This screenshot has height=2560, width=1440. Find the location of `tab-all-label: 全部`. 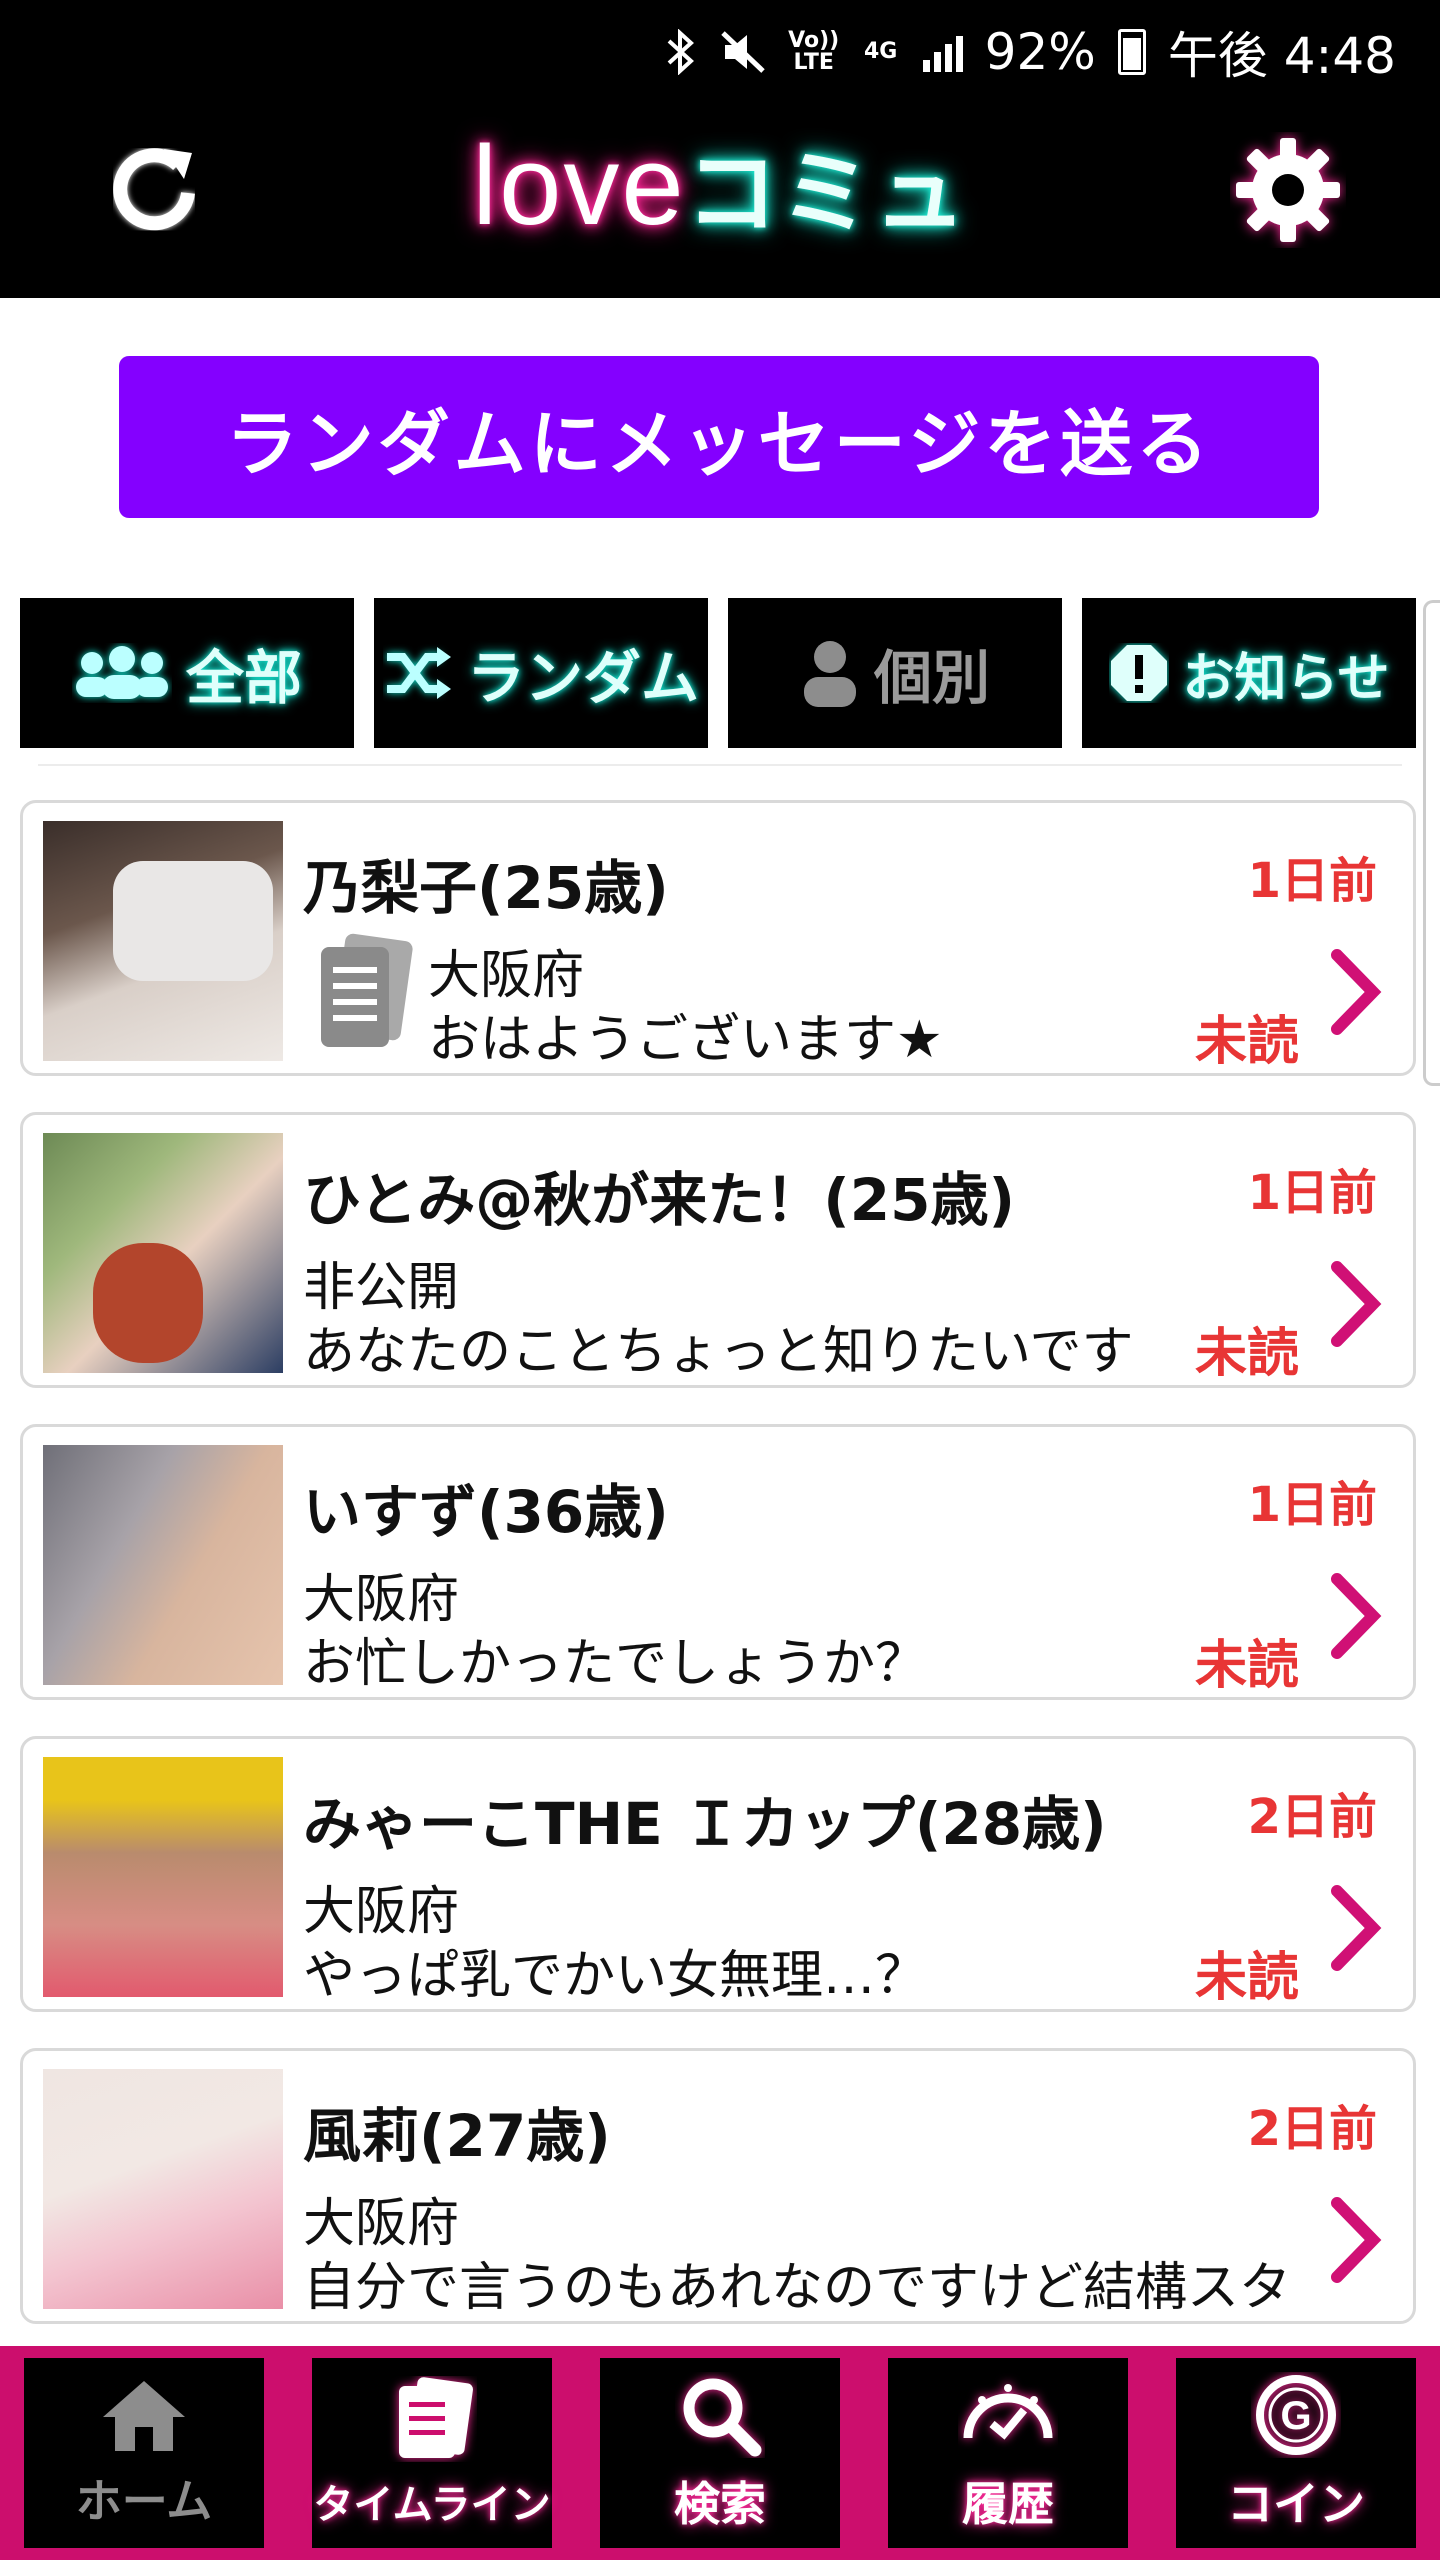

tab-all-label: 全部 is located at coordinates (243, 678).